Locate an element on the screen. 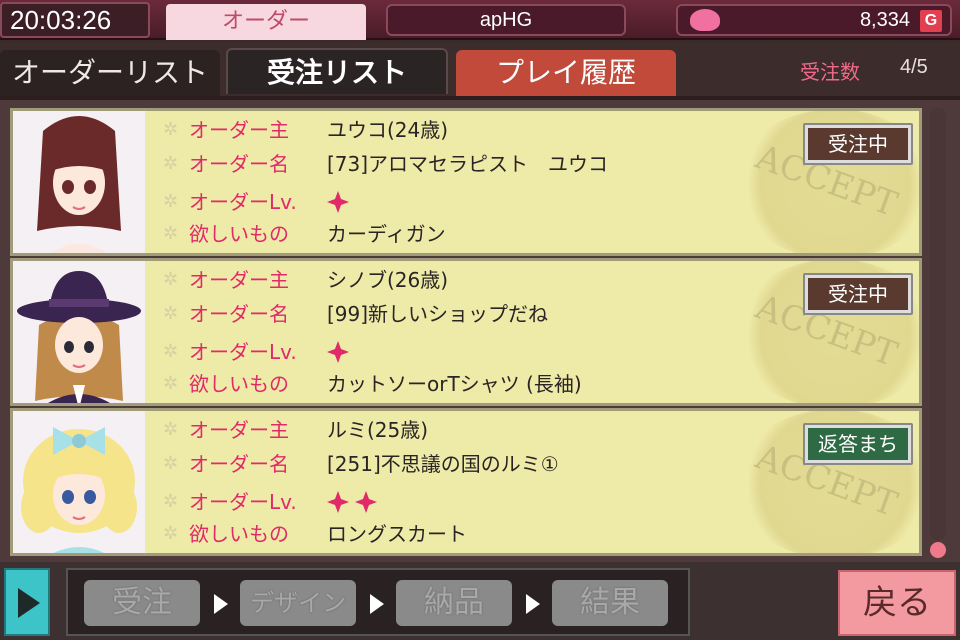 The height and width of the screenshot is (640, 960). mode-tab: オーダー is located at coordinates (266, 22).